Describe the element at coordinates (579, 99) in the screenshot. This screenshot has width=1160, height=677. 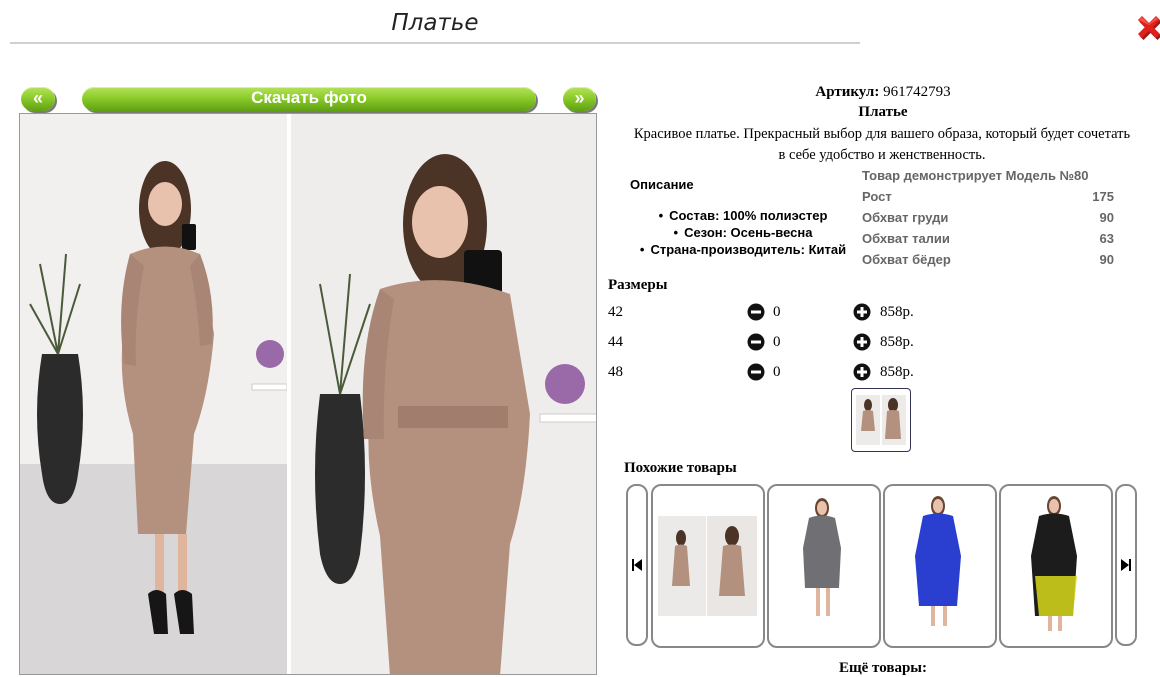
I see `next-photo-button: »` at that location.